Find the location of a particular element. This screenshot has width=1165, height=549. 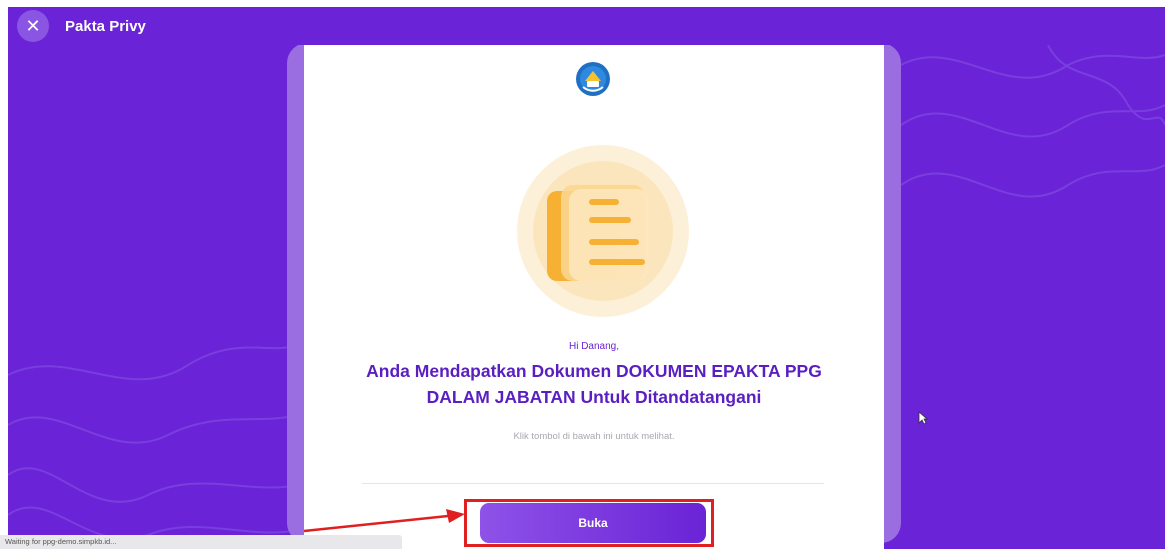

annotation-arrow-icon is located at coordinates (384, 521).